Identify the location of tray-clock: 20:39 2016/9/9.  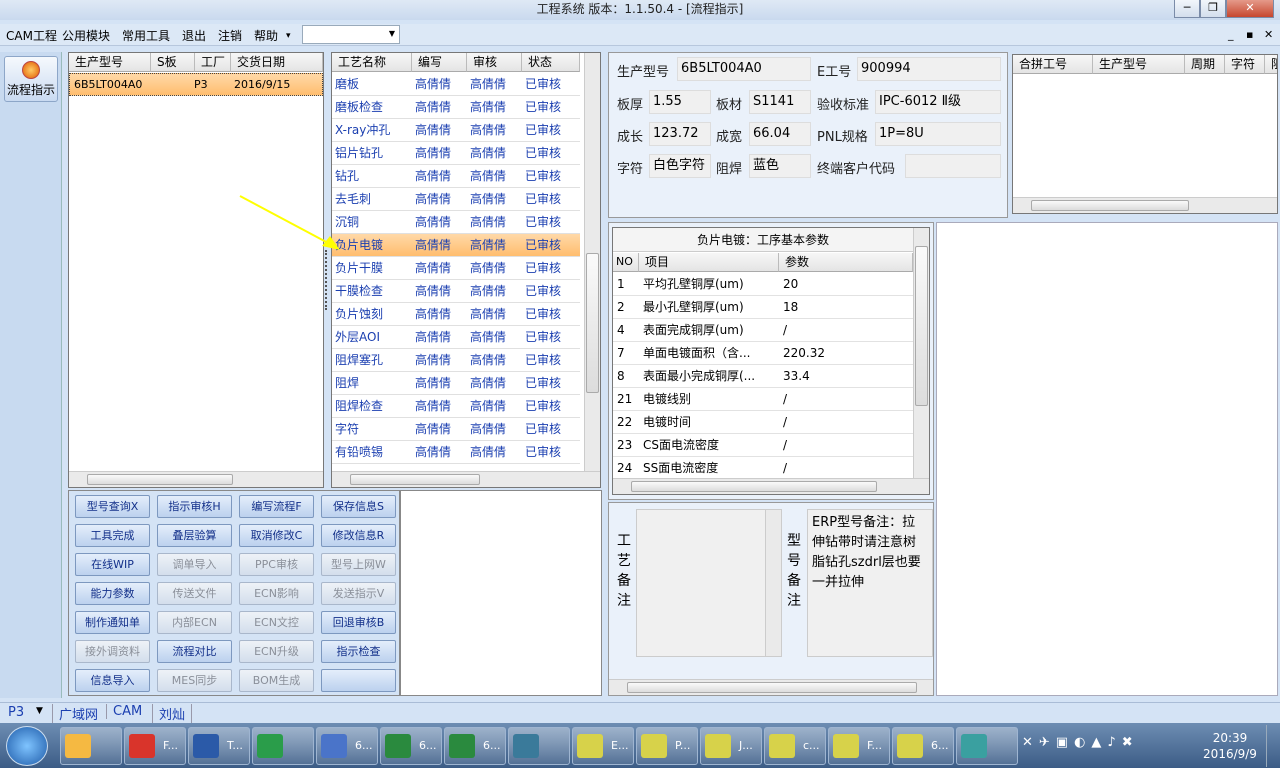
(1230, 746).